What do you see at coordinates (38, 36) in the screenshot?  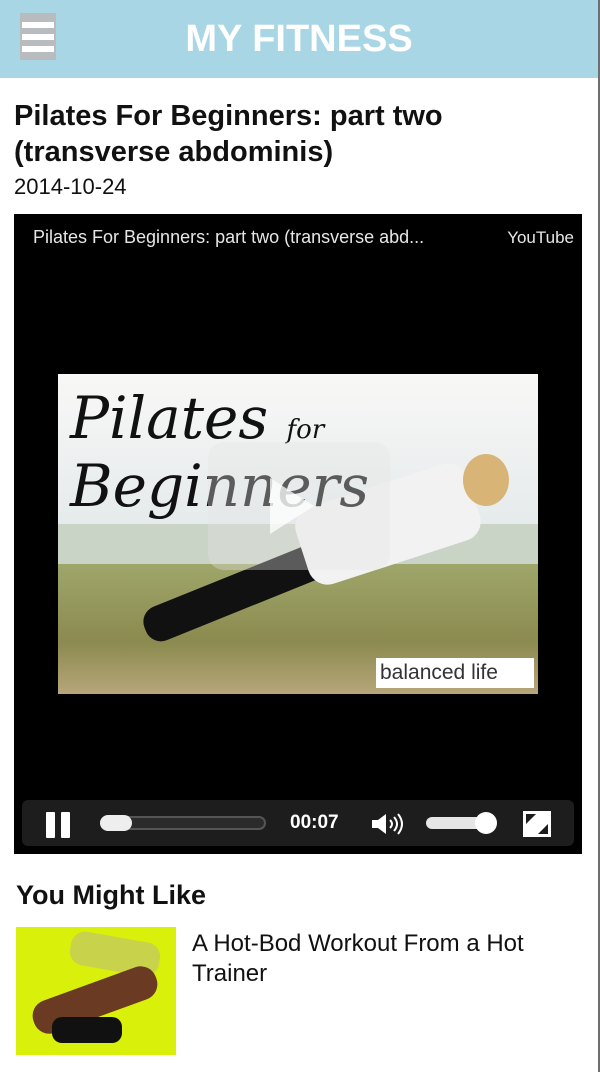 I see `hamburger-menu-icon` at bounding box center [38, 36].